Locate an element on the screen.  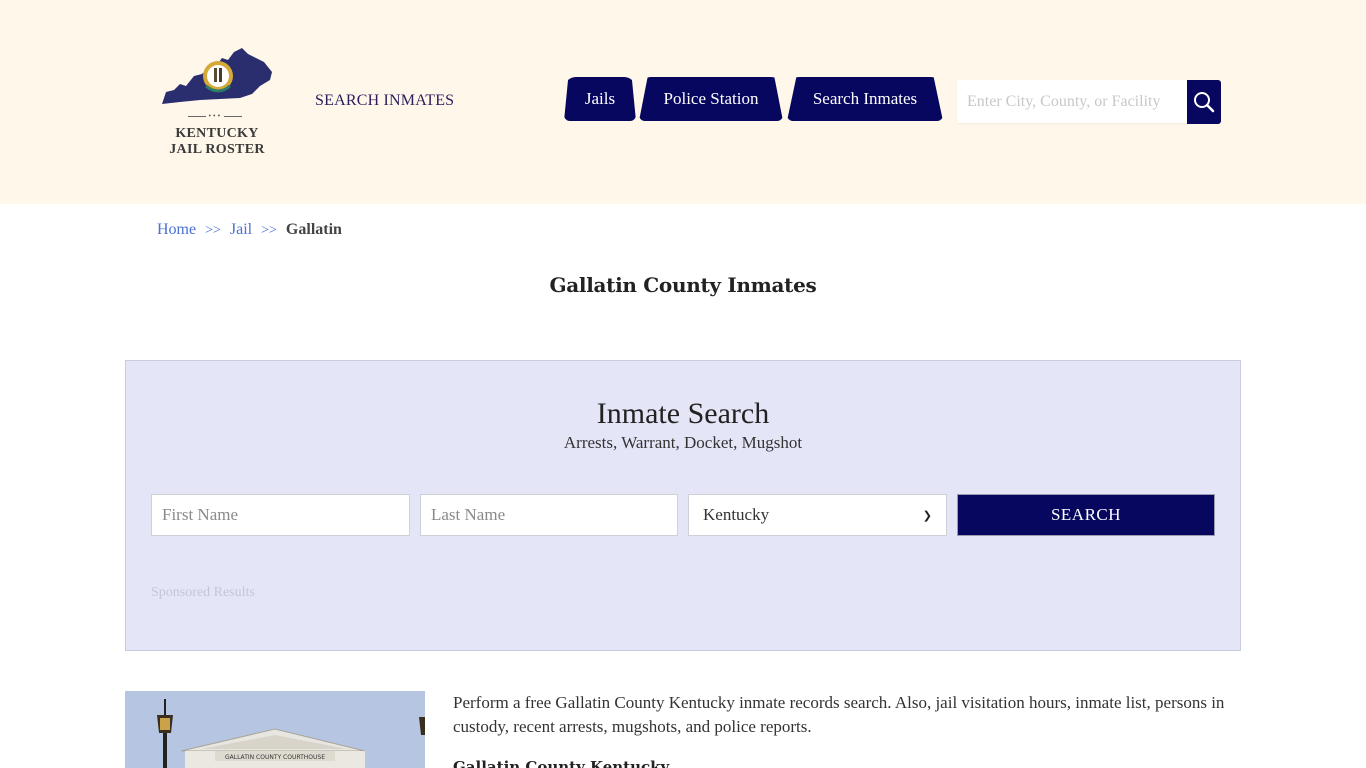
breadcrumb: Home >> Jail >> Gallatin is located at coordinates (249, 230).